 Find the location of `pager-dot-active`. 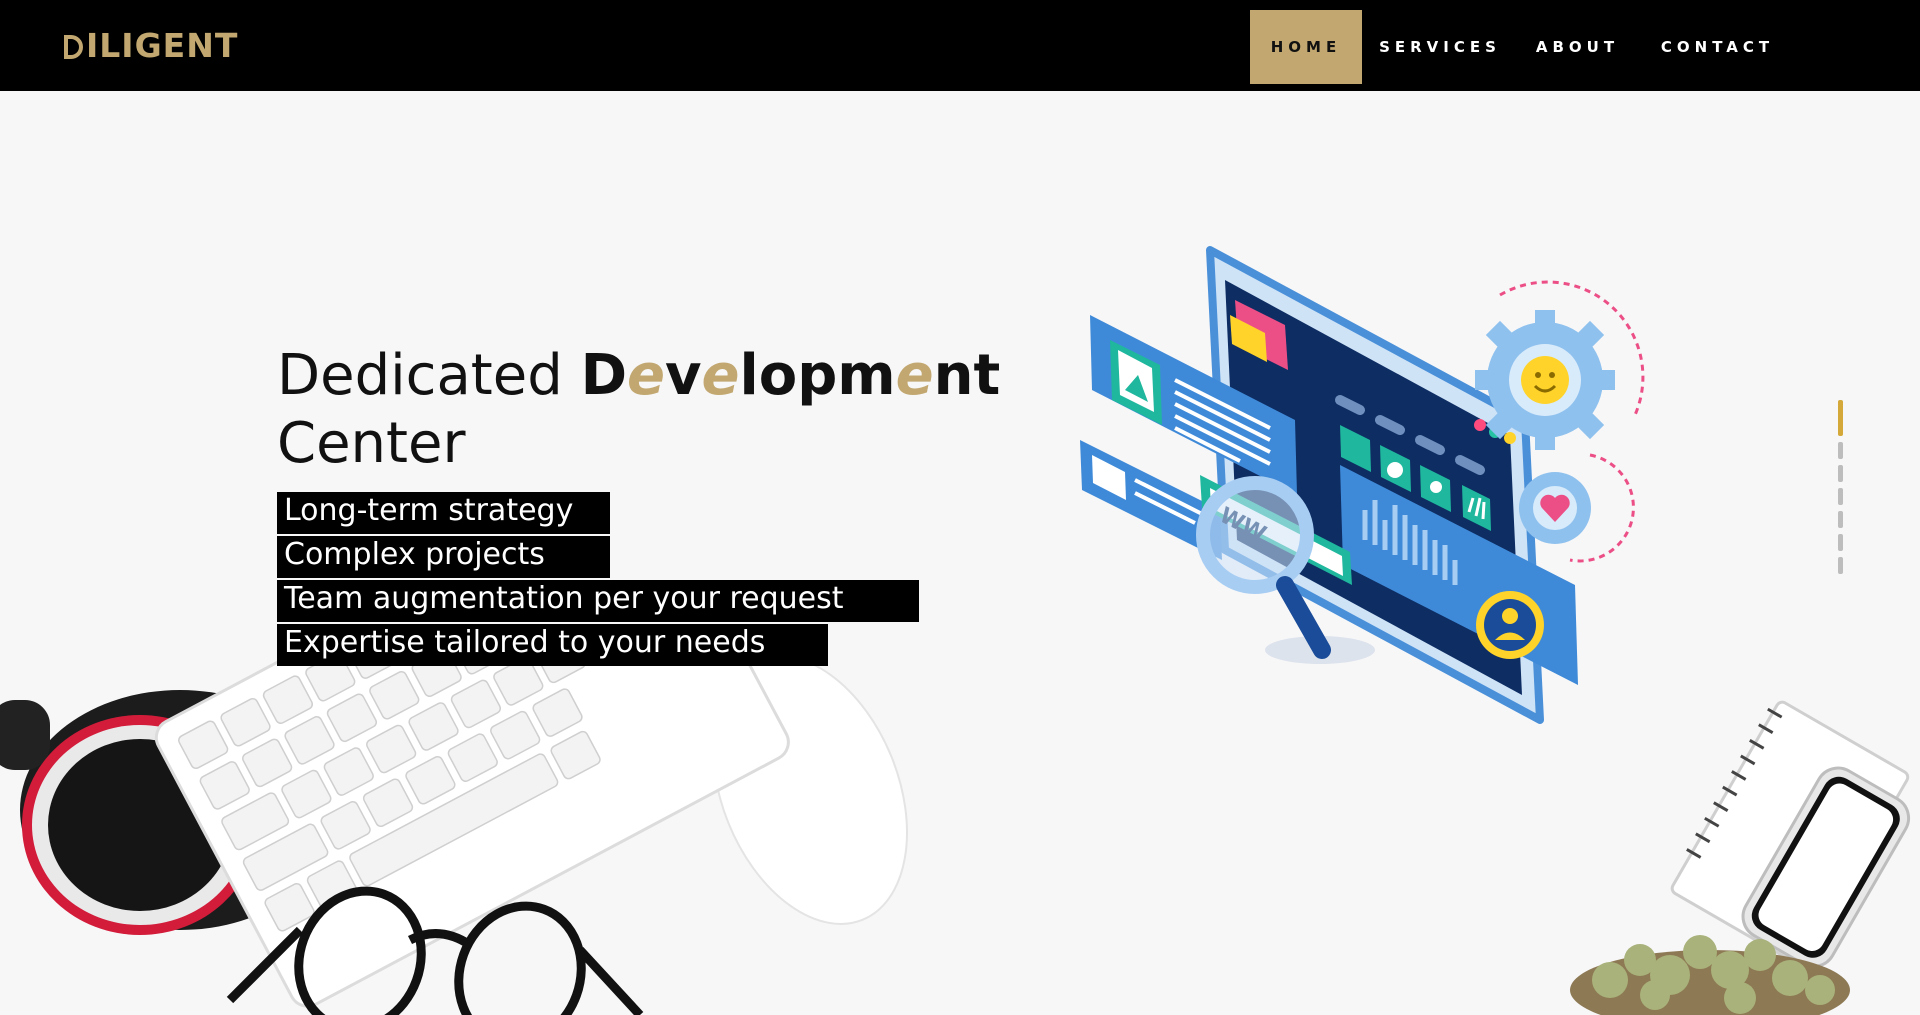

pager-dot-active is located at coordinates (1840, 418).